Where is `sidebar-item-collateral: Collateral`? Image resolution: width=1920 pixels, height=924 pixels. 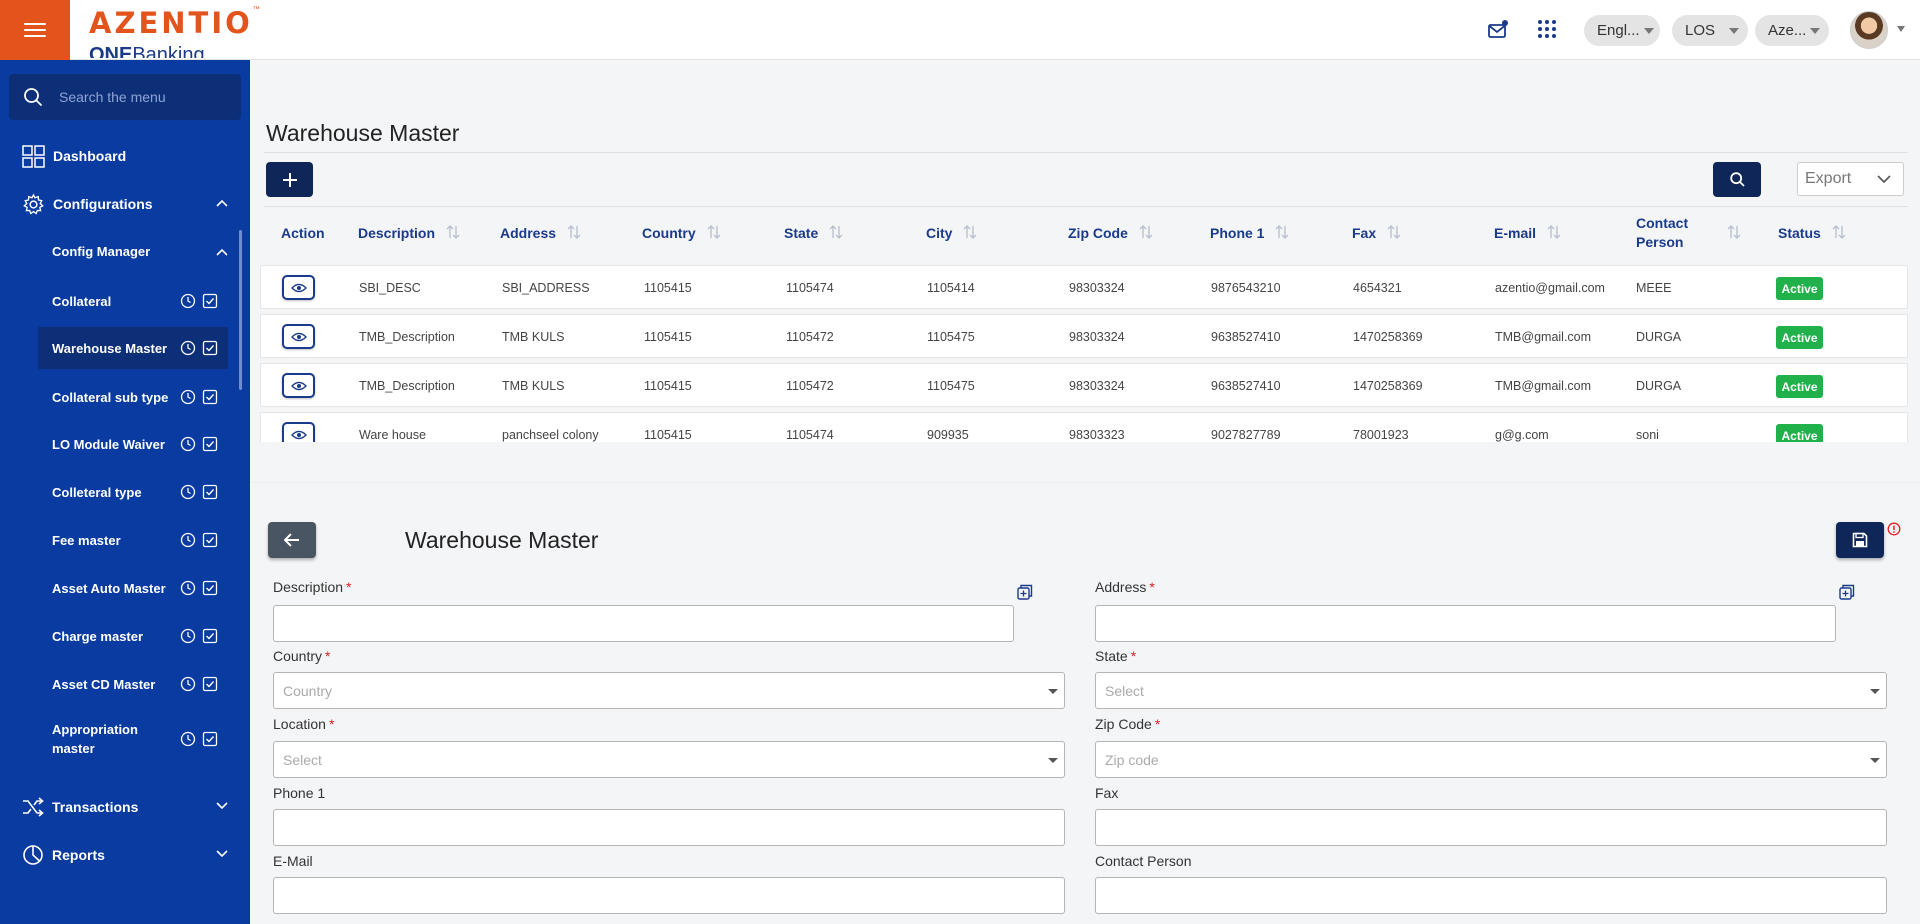
sidebar-item-collateral: Collateral is located at coordinates (133, 301).